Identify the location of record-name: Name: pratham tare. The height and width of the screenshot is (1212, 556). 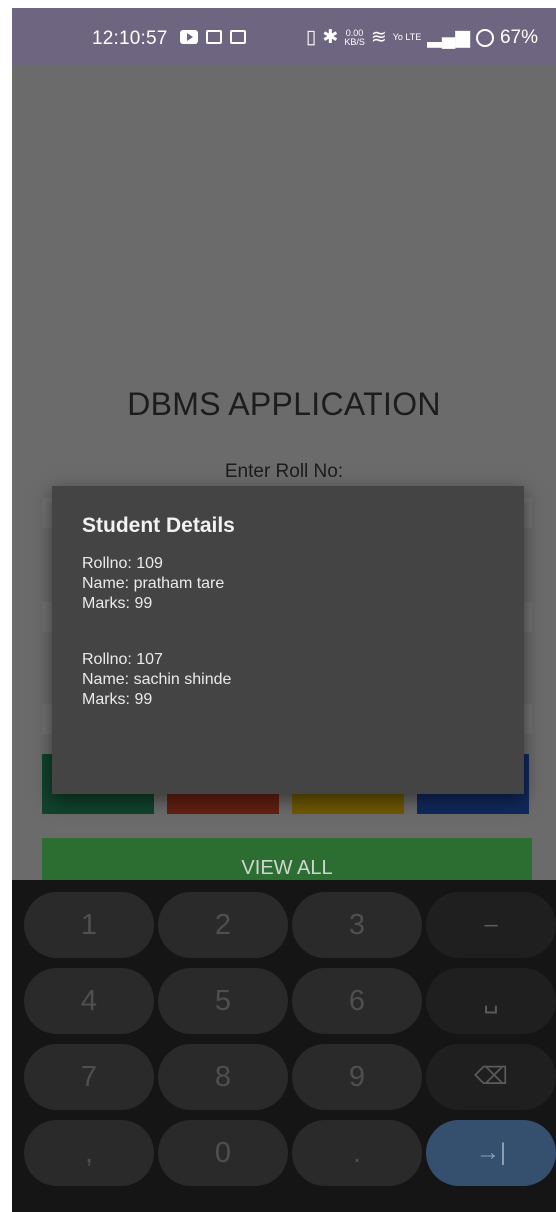
(153, 583).